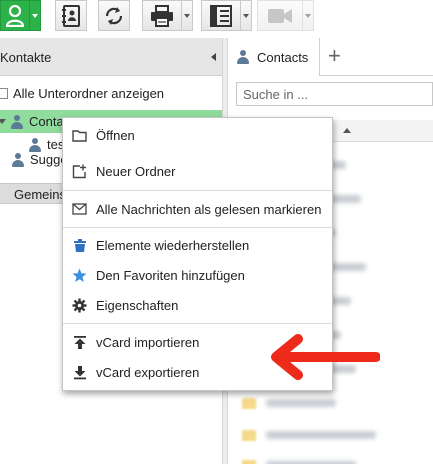 This screenshot has width=433, height=464. I want to click on tab-label: Contacts, so click(283, 57).